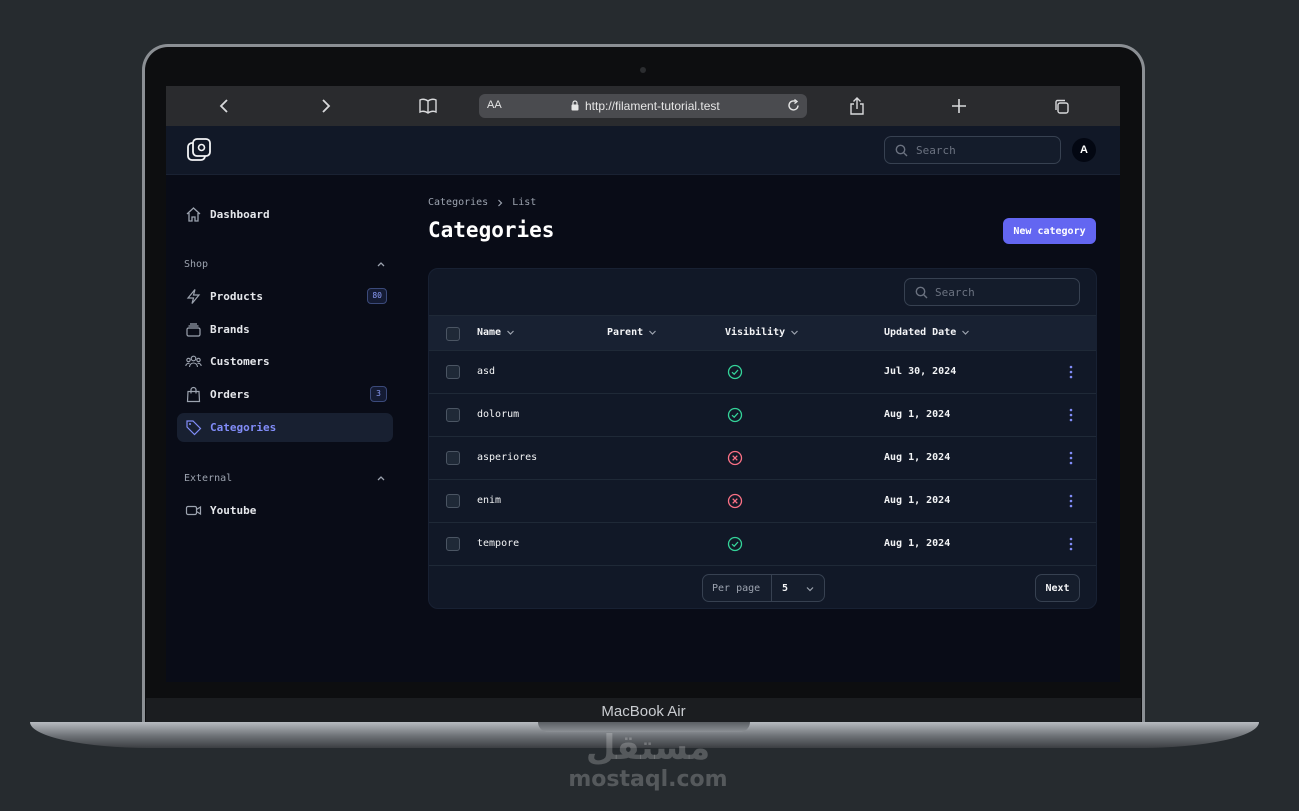 Image resolution: width=1299 pixels, height=811 pixels. What do you see at coordinates (377, 296) in the screenshot?
I see `products-count-badge: 80` at bounding box center [377, 296].